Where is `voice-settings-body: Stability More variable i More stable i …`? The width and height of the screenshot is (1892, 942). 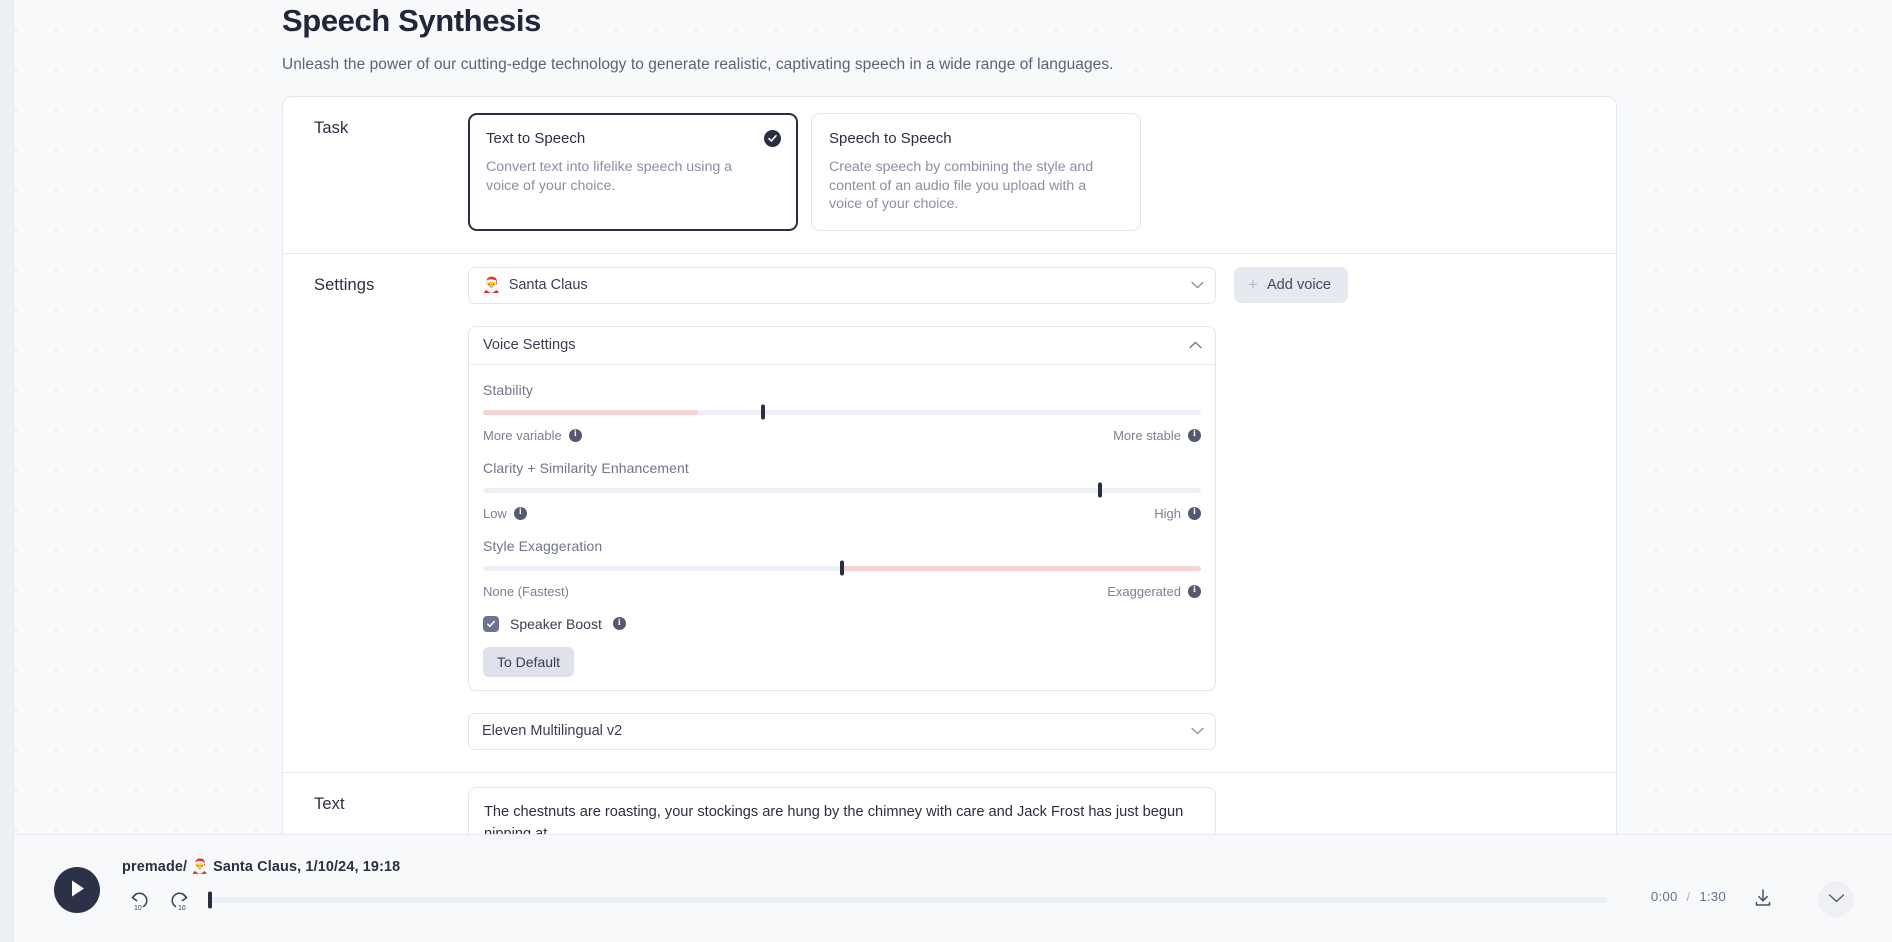 voice-settings-body: Stability More variable i More stable i … is located at coordinates (842, 527).